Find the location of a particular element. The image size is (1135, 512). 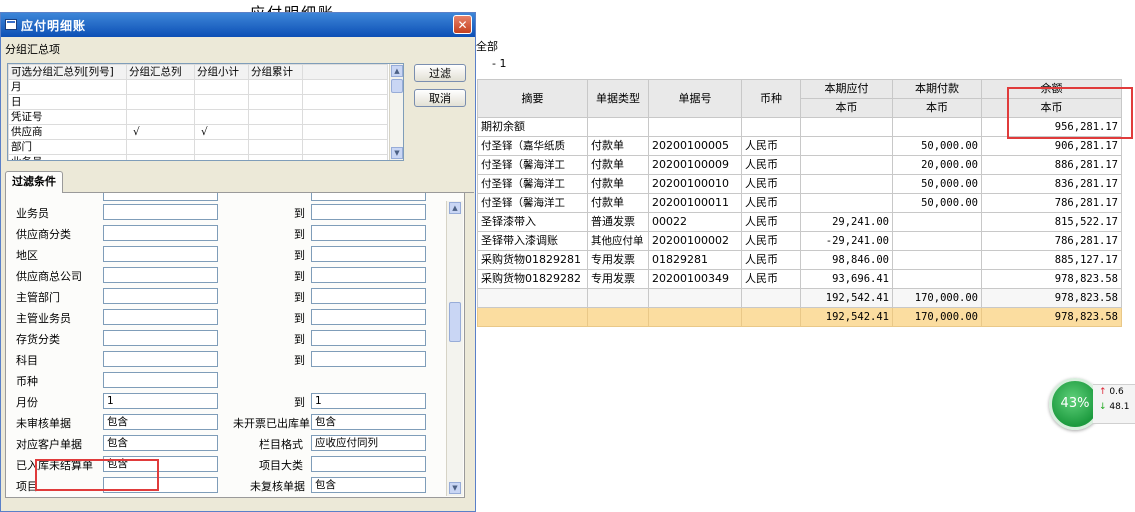

mgmt-salesman-to-field is located at coordinates (368, 317).